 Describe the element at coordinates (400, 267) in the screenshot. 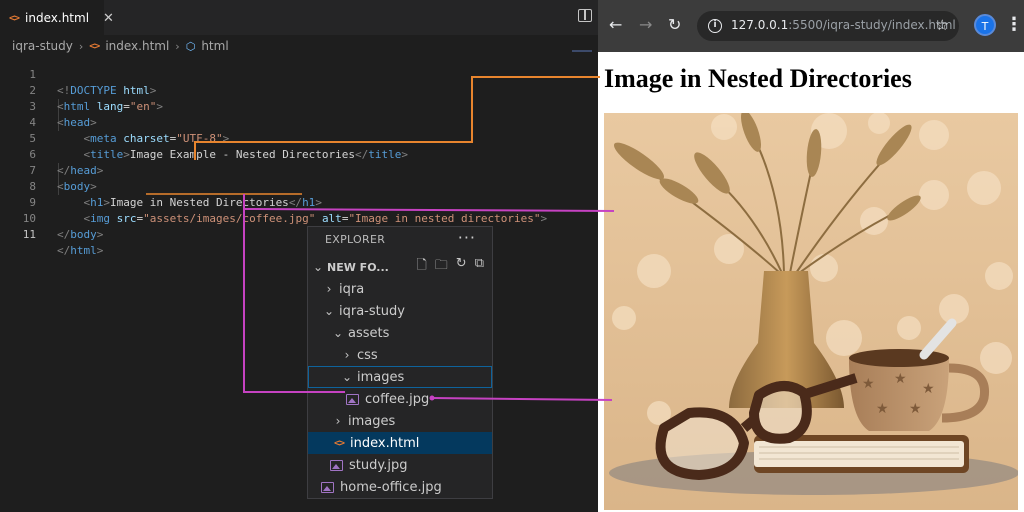

I see `explorer-root-folder: ⌄ NEW FO... 🗋 🗀 ↻ ⧉` at that location.